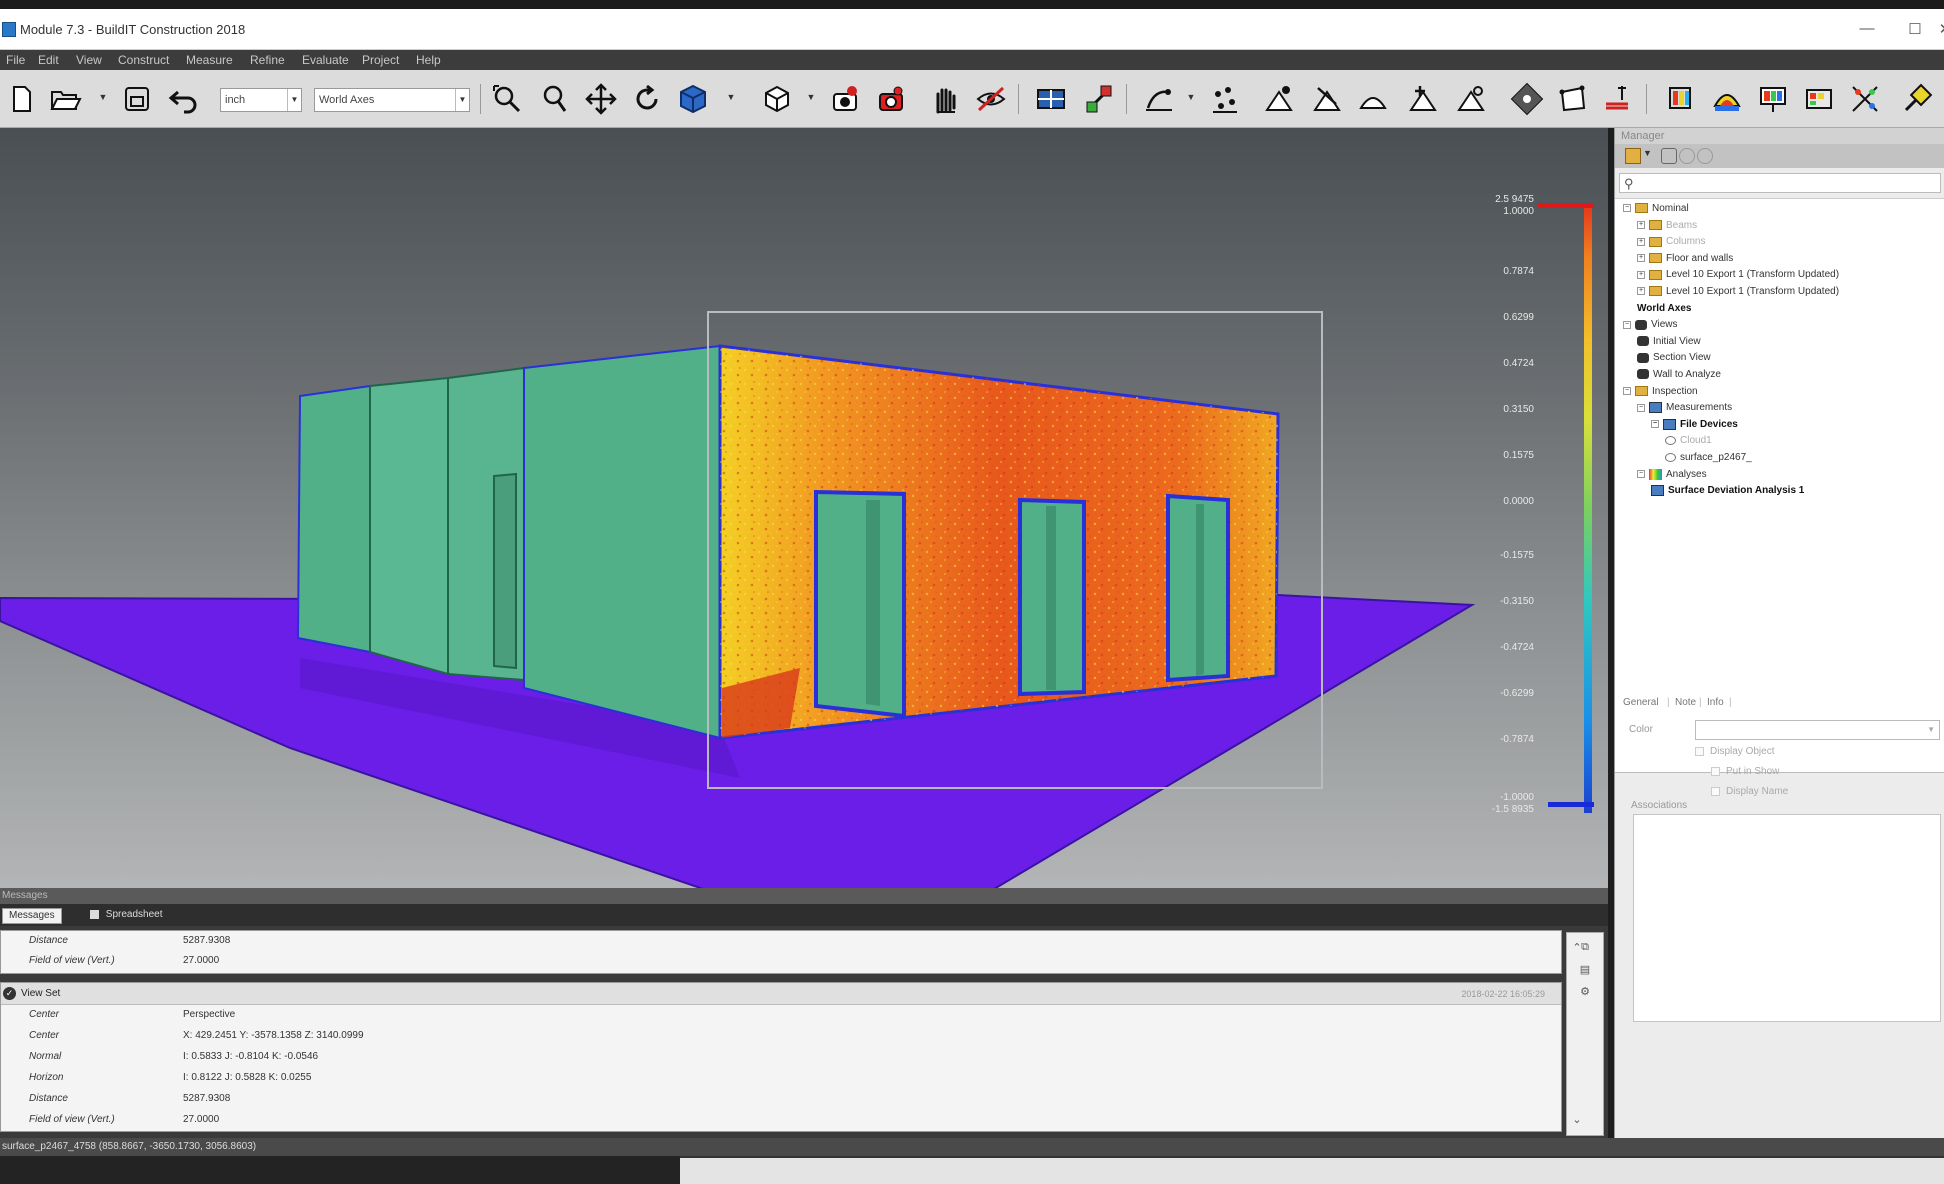  I want to click on units-select: inch ▼, so click(261, 100).